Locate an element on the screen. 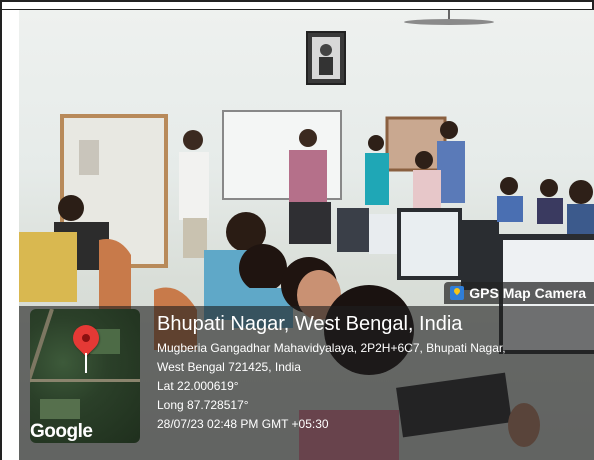 The height and width of the screenshot is (460, 594). location-title: Bhupati Nagar, West Bengal, India is located at coordinates (310, 324).